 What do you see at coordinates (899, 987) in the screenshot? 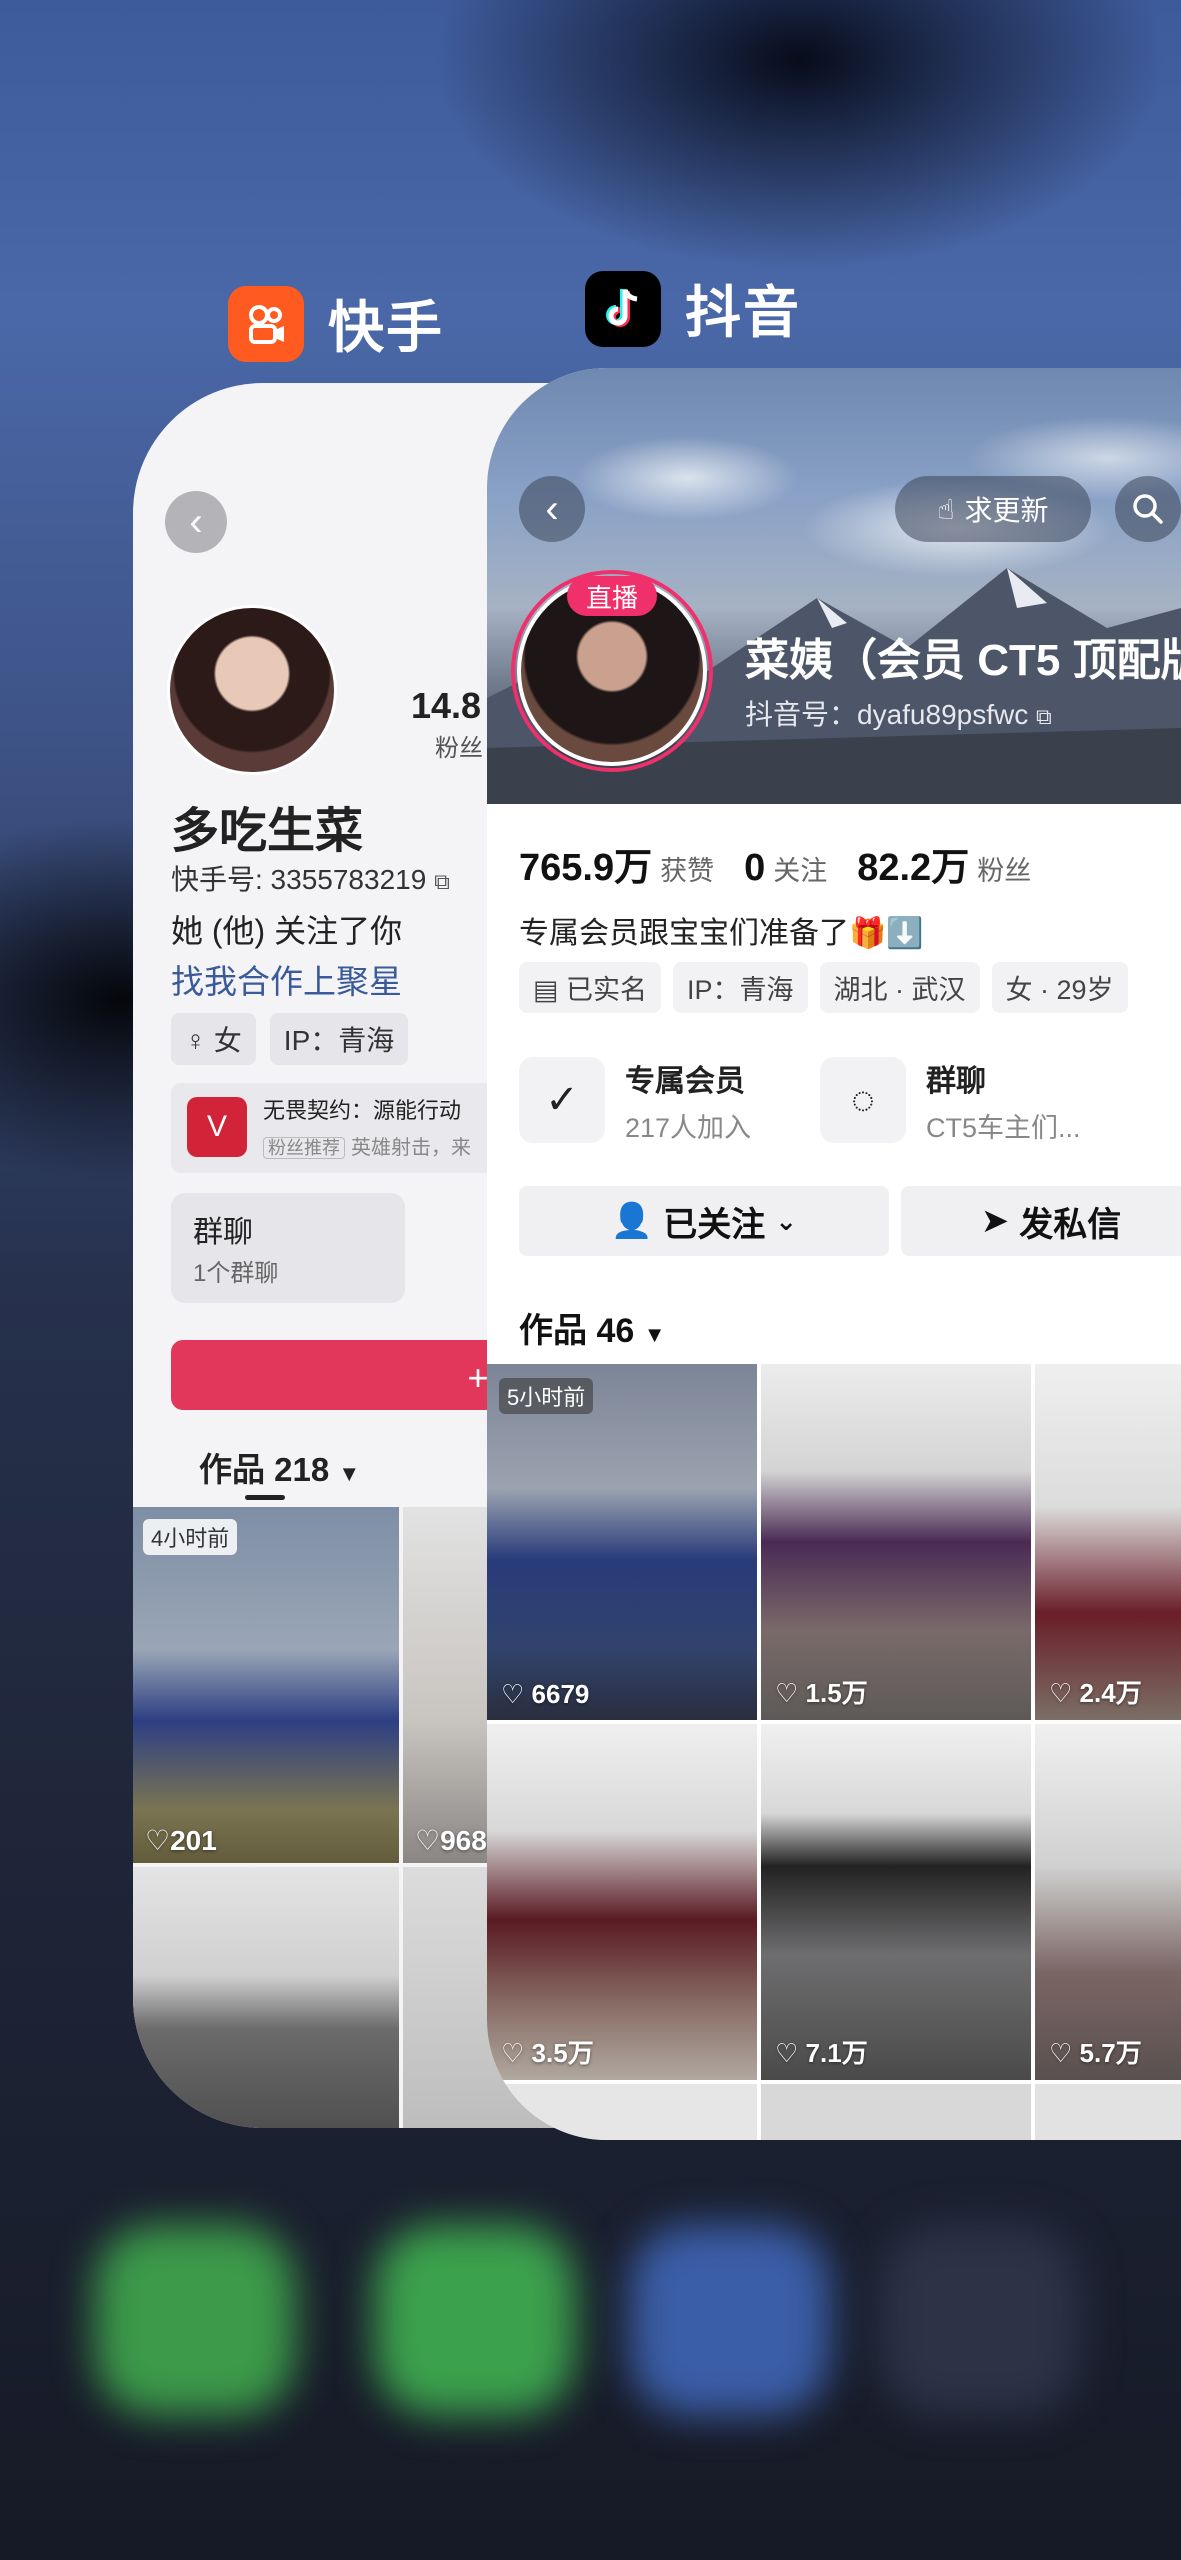
I see `location-tag: 湖北 · 武汉` at bounding box center [899, 987].